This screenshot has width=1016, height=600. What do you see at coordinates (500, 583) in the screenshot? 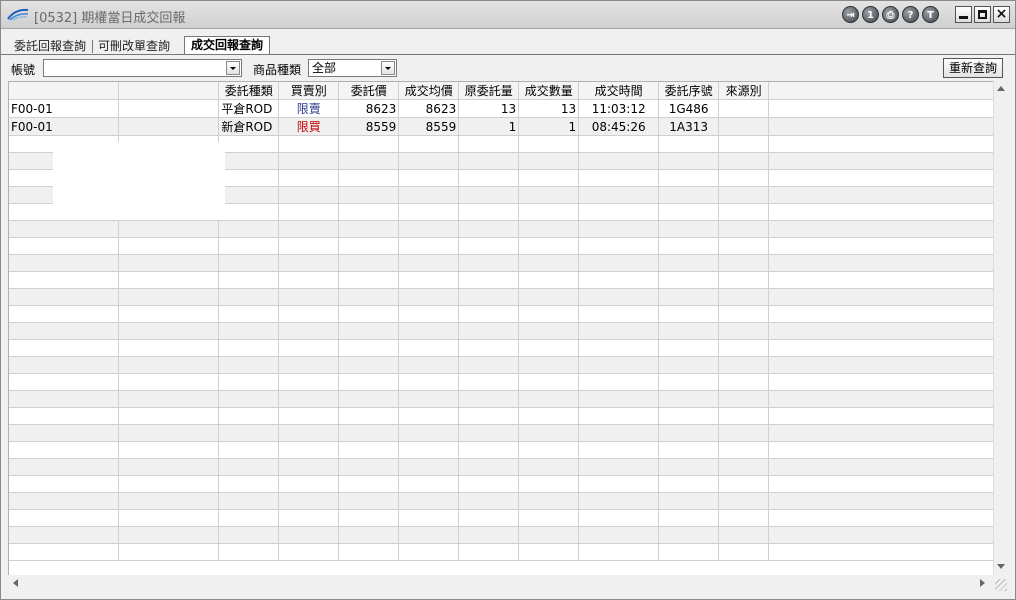
I see `horizontal-scrollbar` at bounding box center [500, 583].